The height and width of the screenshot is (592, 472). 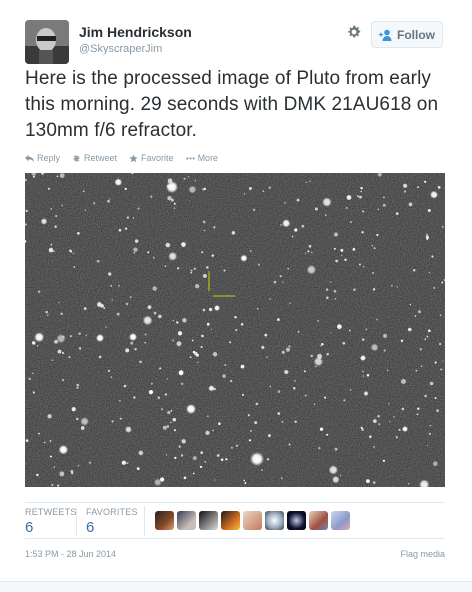 I want to click on favorites-count: 6, so click(x=90, y=527).